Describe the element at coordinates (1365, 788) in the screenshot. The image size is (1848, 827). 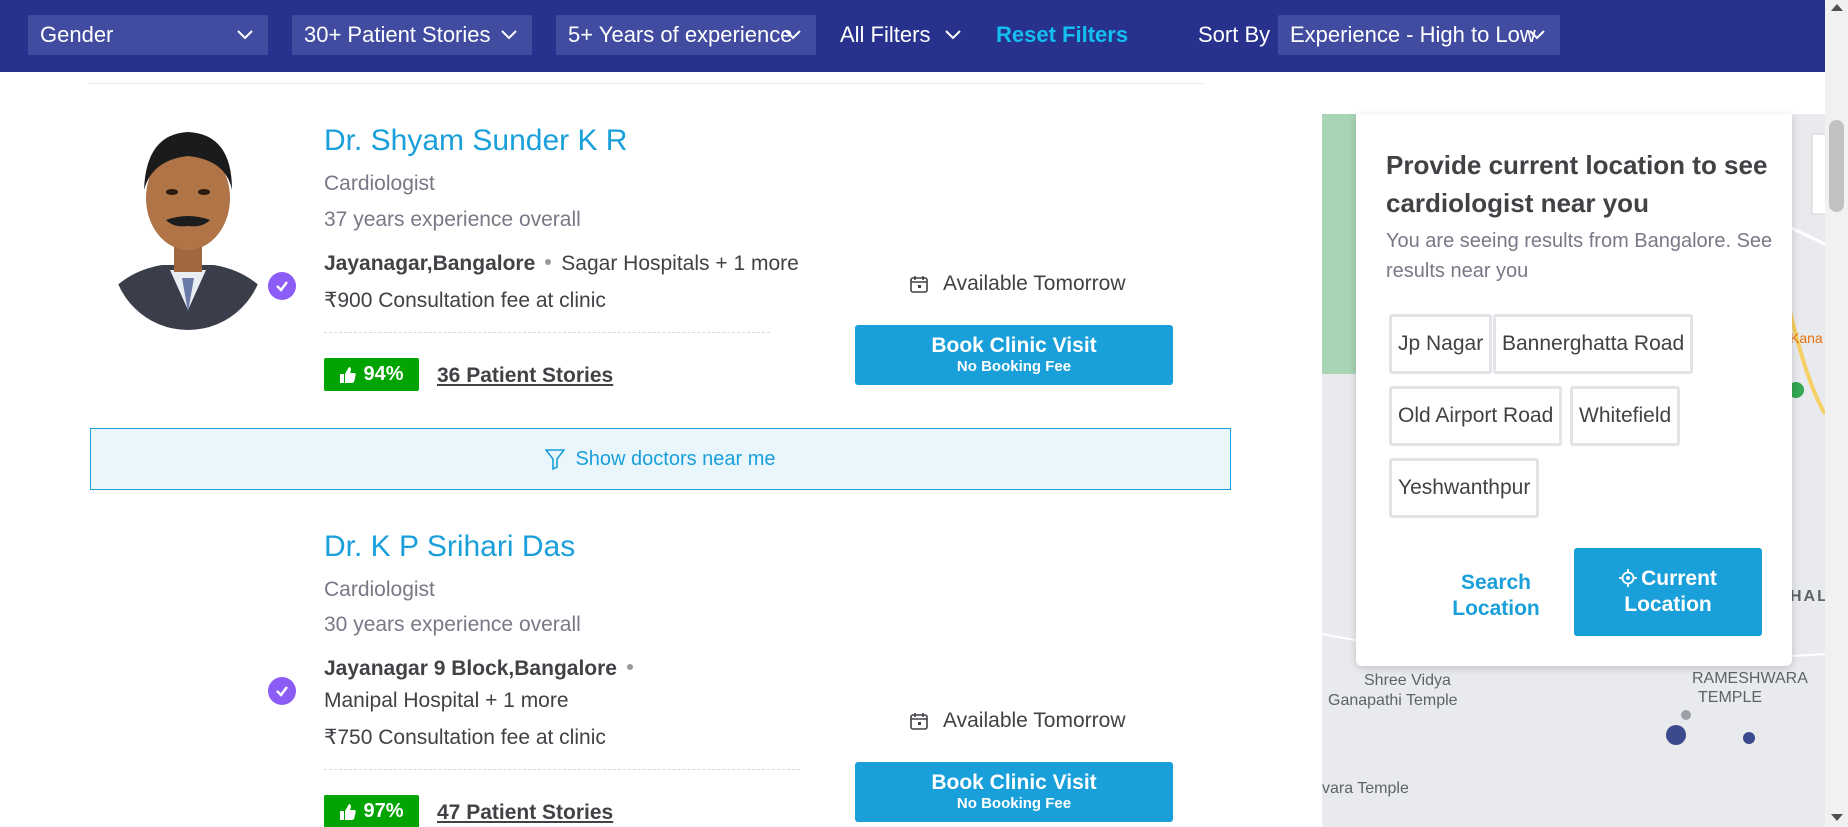
I see `map-label-vara-temple: vara Temple` at that location.